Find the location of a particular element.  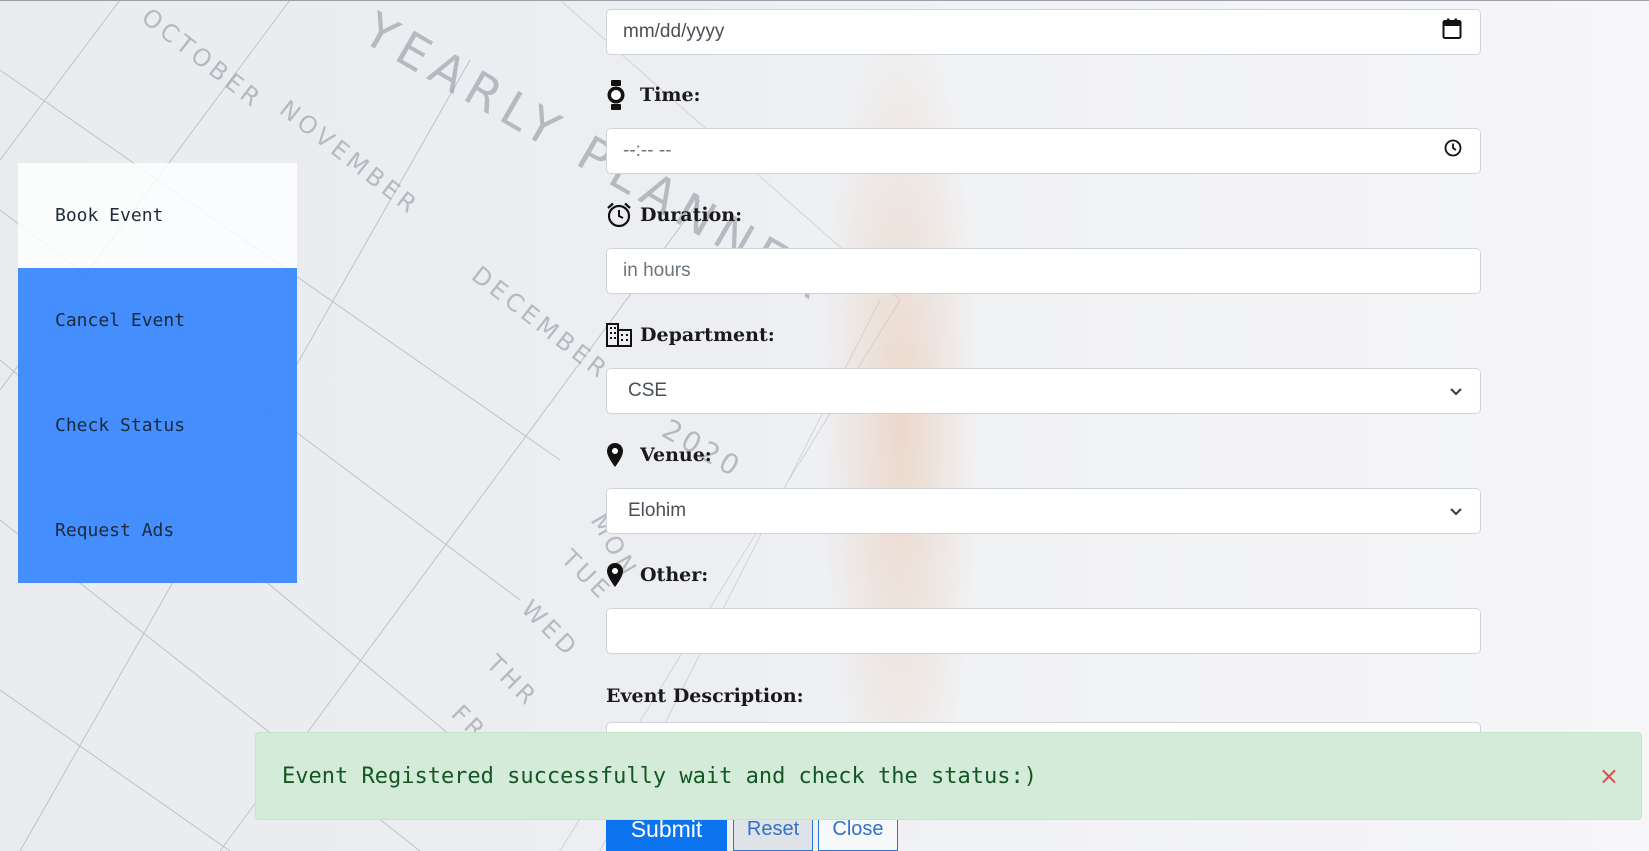

planner-day-thr: THR is located at coordinates (512, 681).